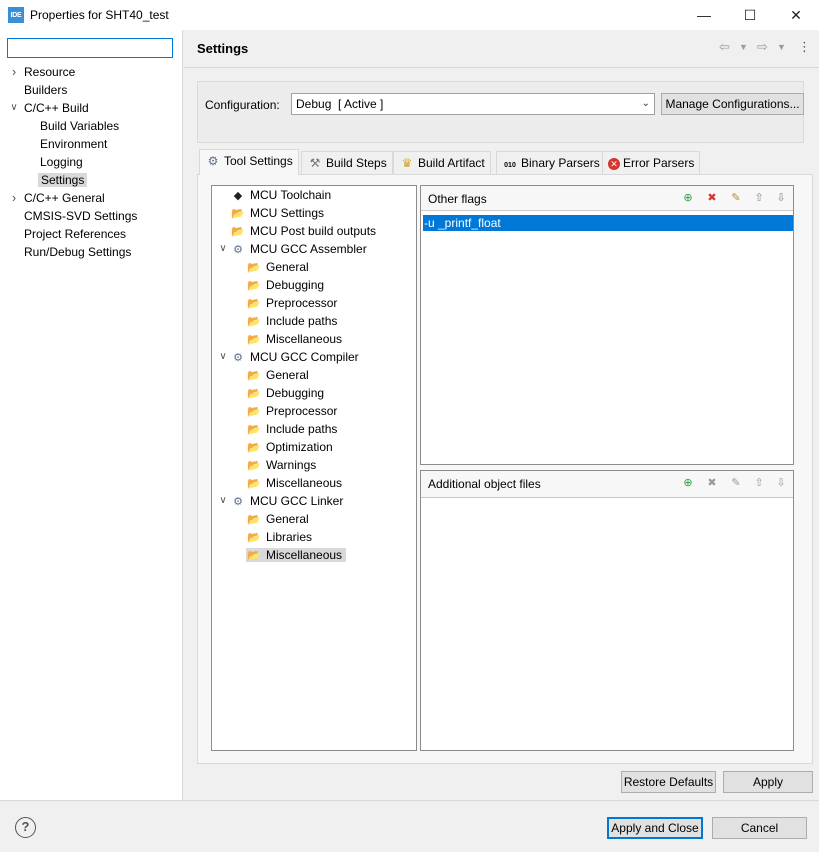 The height and width of the screenshot is (852, 819). I want to click on nav-item-label: CMSIS-SVD Settings, so click(81, 216).